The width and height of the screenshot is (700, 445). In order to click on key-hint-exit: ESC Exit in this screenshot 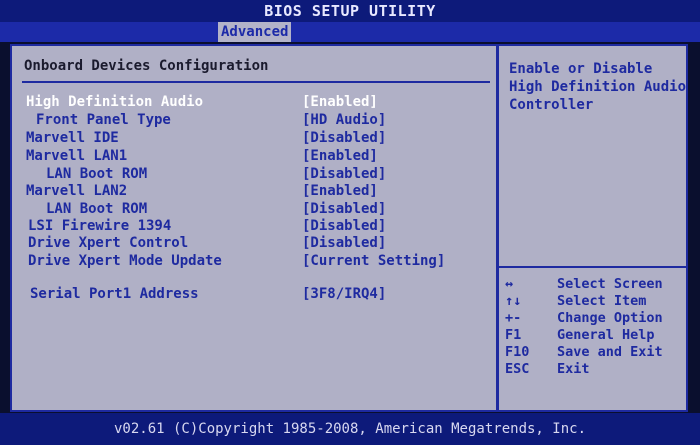, I will do `click(592, 369)`.